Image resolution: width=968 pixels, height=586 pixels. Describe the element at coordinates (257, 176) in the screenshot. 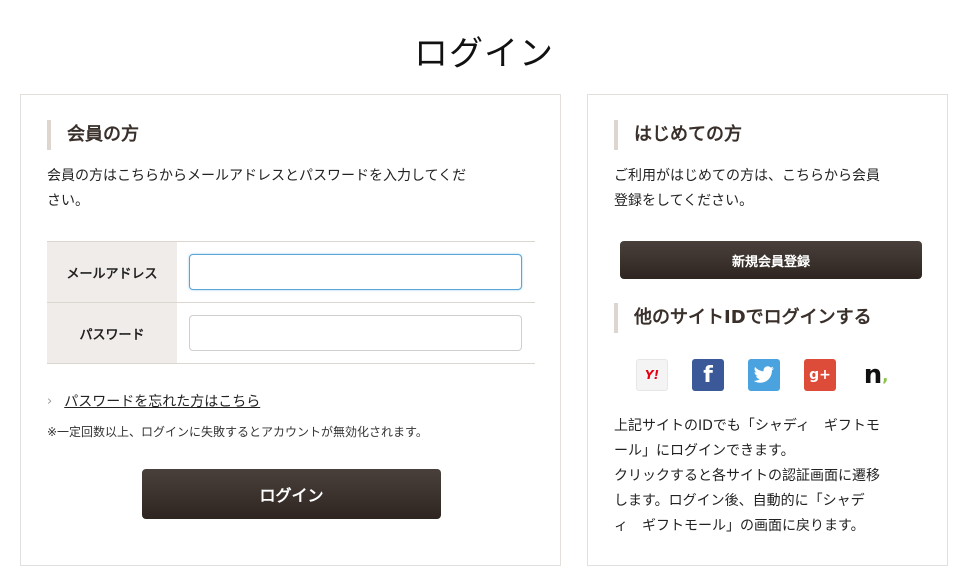

I see `member-description-line: 会員の方はこちらからメールアドレスとパスワードを入力してくだ` at that location.